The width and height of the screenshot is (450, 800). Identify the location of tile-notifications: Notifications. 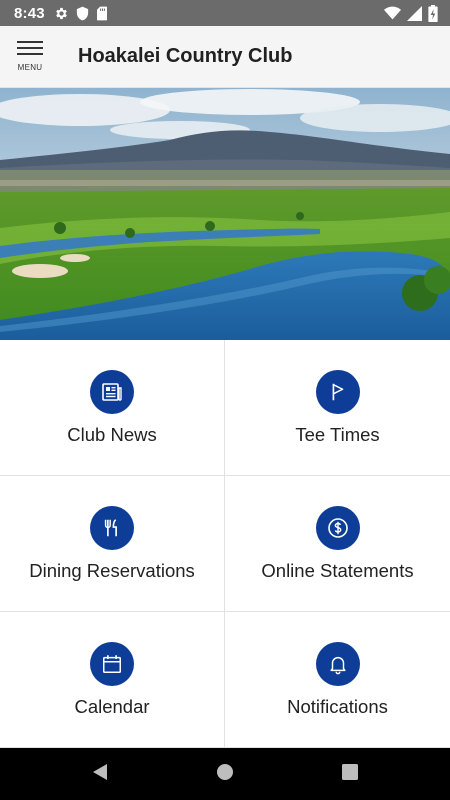
(337, 680).